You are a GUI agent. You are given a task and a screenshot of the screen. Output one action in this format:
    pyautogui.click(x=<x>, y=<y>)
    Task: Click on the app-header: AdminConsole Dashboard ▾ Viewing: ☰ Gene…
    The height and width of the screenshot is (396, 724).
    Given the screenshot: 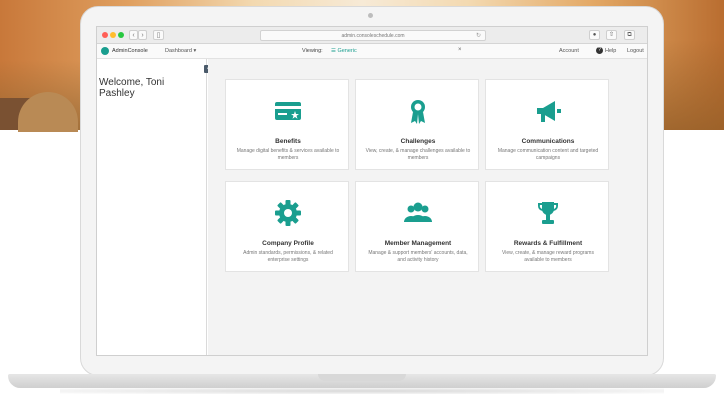 What is the action you would take?
    pyautogui.click(x=372, y=51)
    